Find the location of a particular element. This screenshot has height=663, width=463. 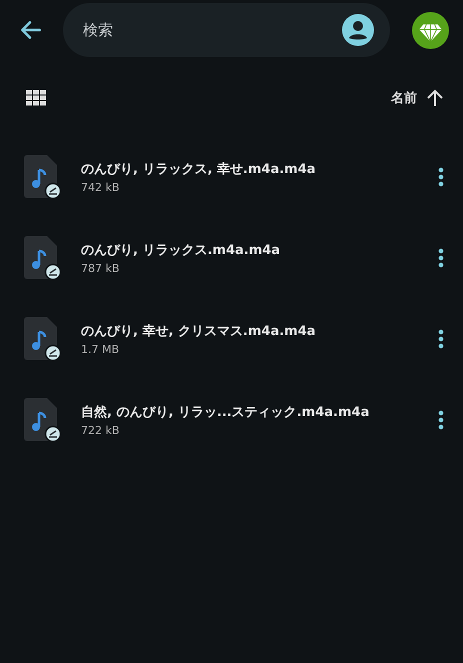

file-name: のんびり, 幸せ, クリスマス.m4a.m4a is located at coordinates (199, 331).